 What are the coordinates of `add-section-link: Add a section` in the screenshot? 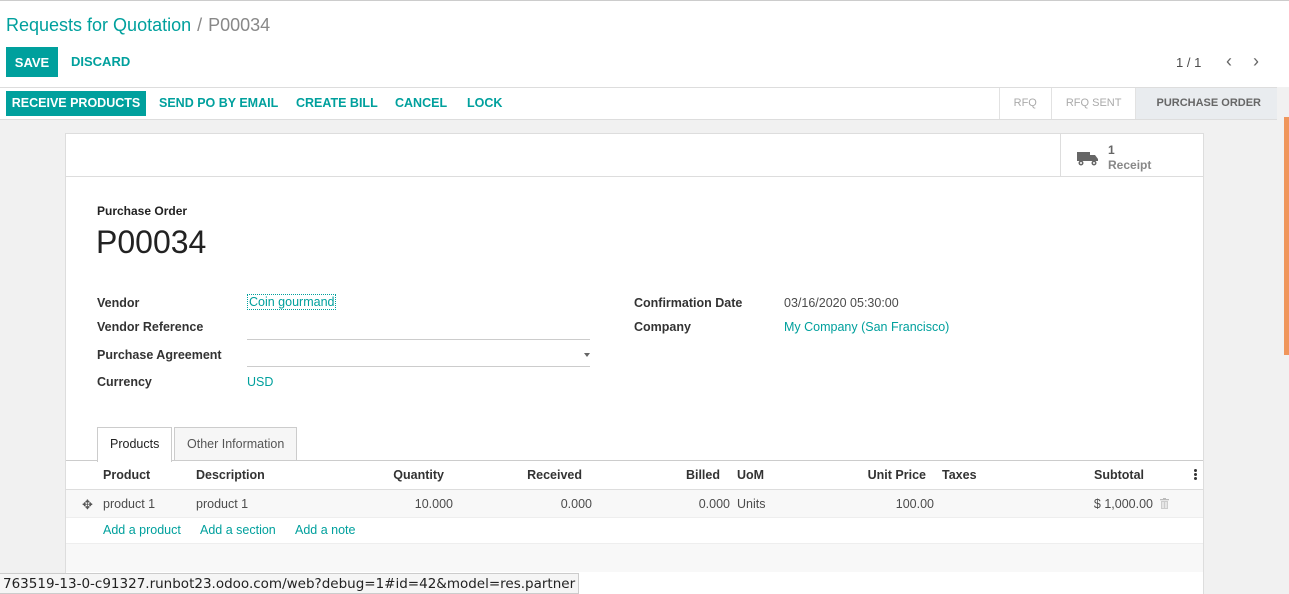 It's located at (238, 530).